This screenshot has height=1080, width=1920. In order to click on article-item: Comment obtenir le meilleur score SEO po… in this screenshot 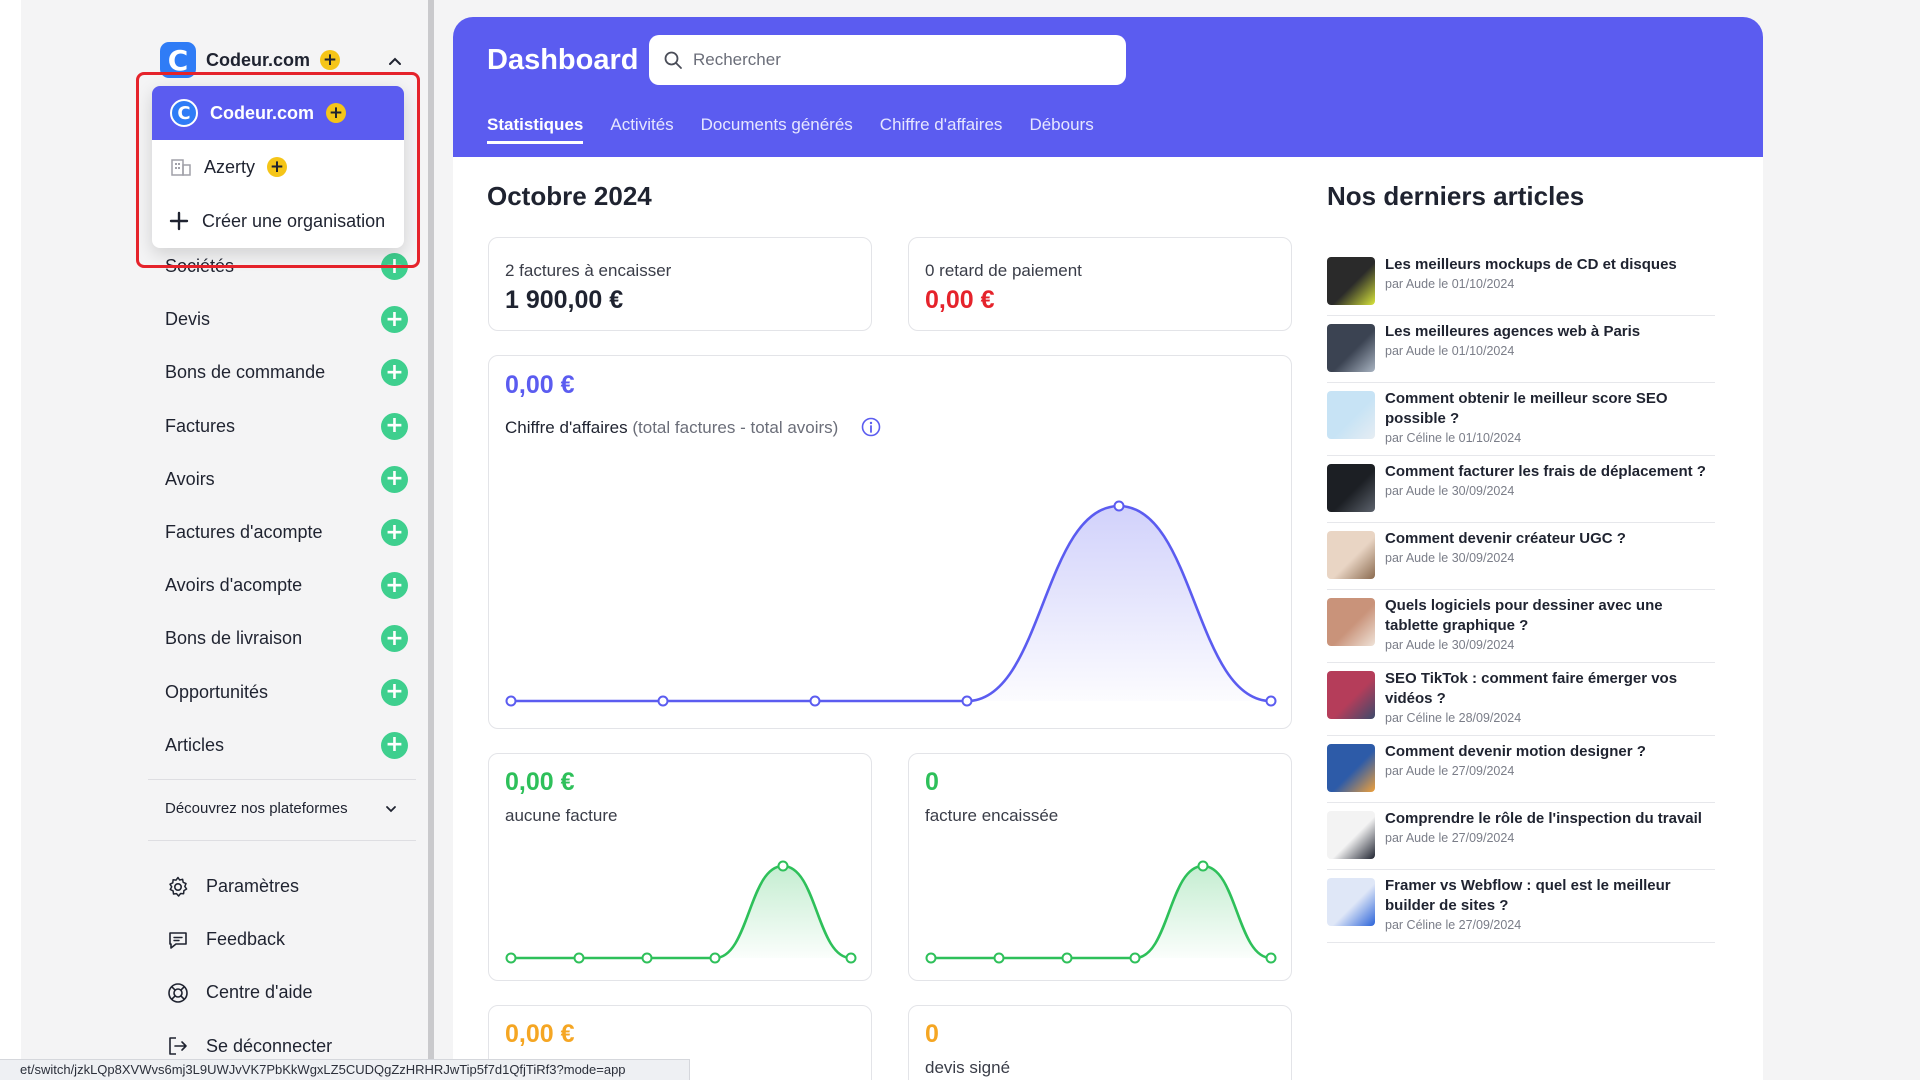, I will do `click(1521, 419)`.